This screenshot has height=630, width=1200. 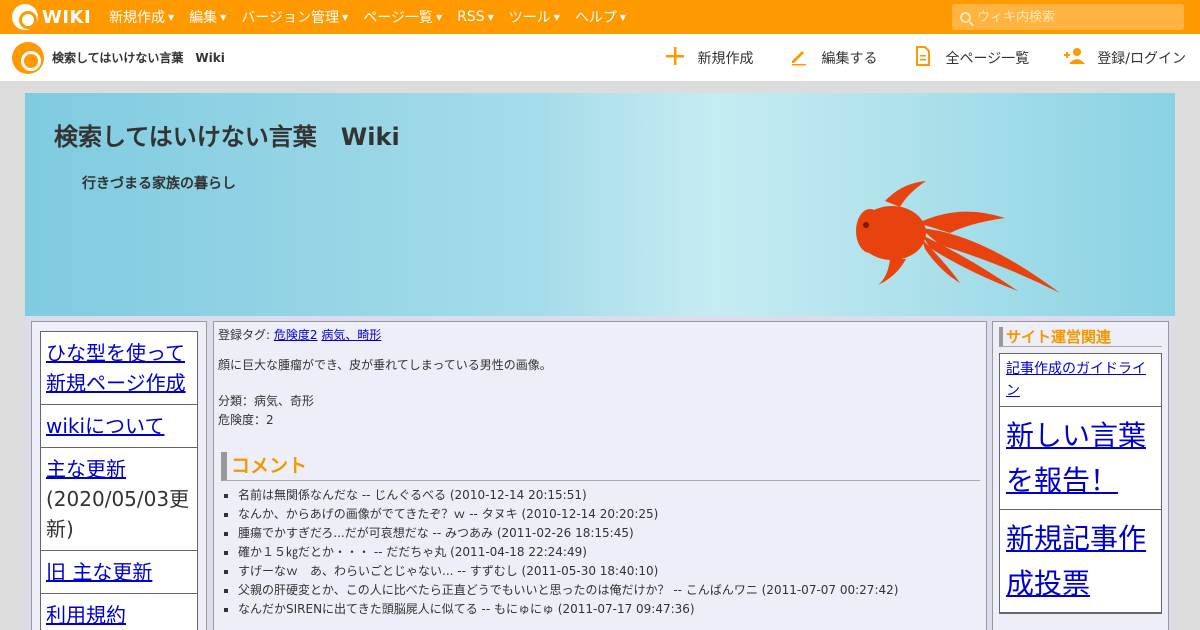 What do you see at coordinates (595, 18) in the screenshot?
I see `menu-label: ヘルプ` at bounding box center [595, 18].